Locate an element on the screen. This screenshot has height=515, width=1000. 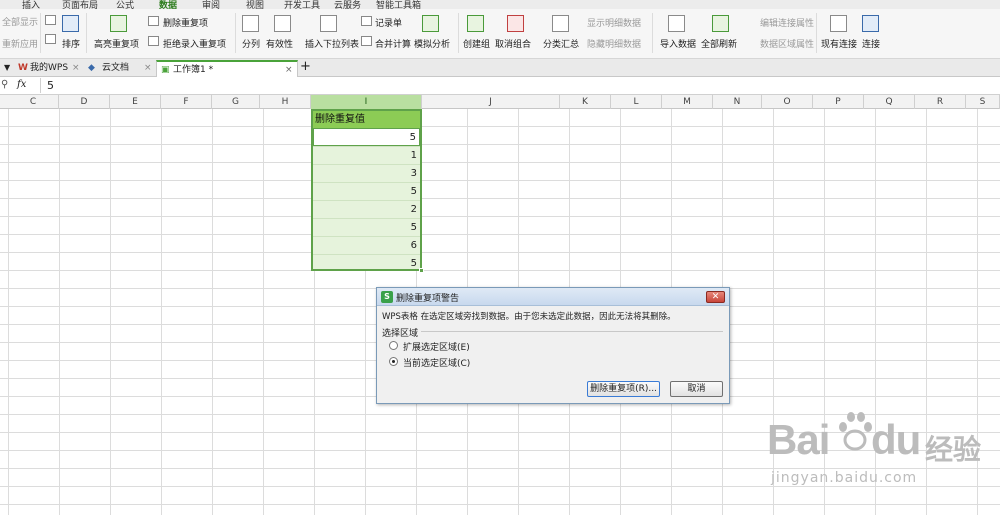
what-if-analysis-button: 模拟分析 is located at coordinates (432, 43).